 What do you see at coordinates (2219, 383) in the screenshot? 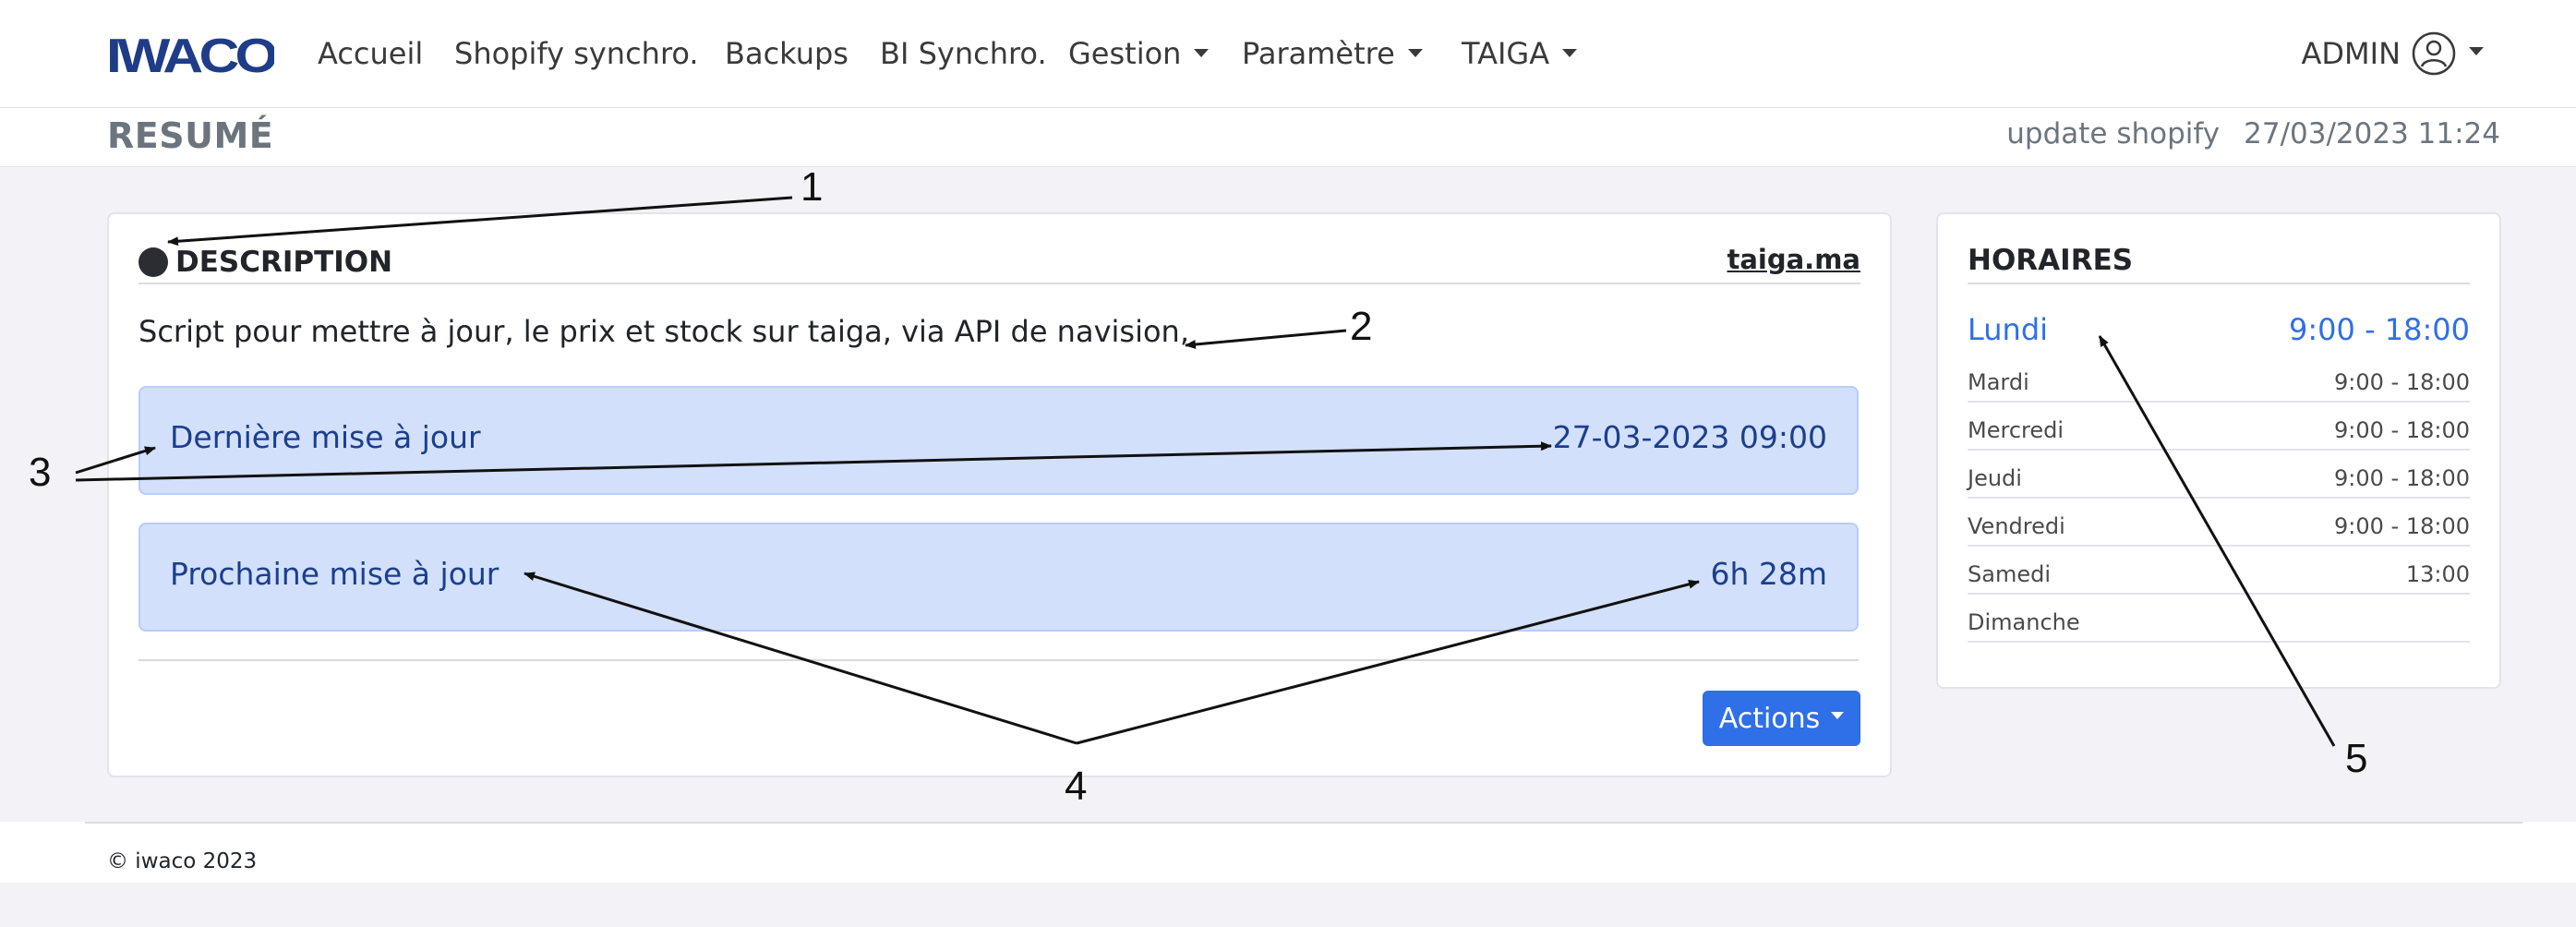
I see `hours-row: Mardi 9:00 - 18:00` at bounding box center [2219, 383].